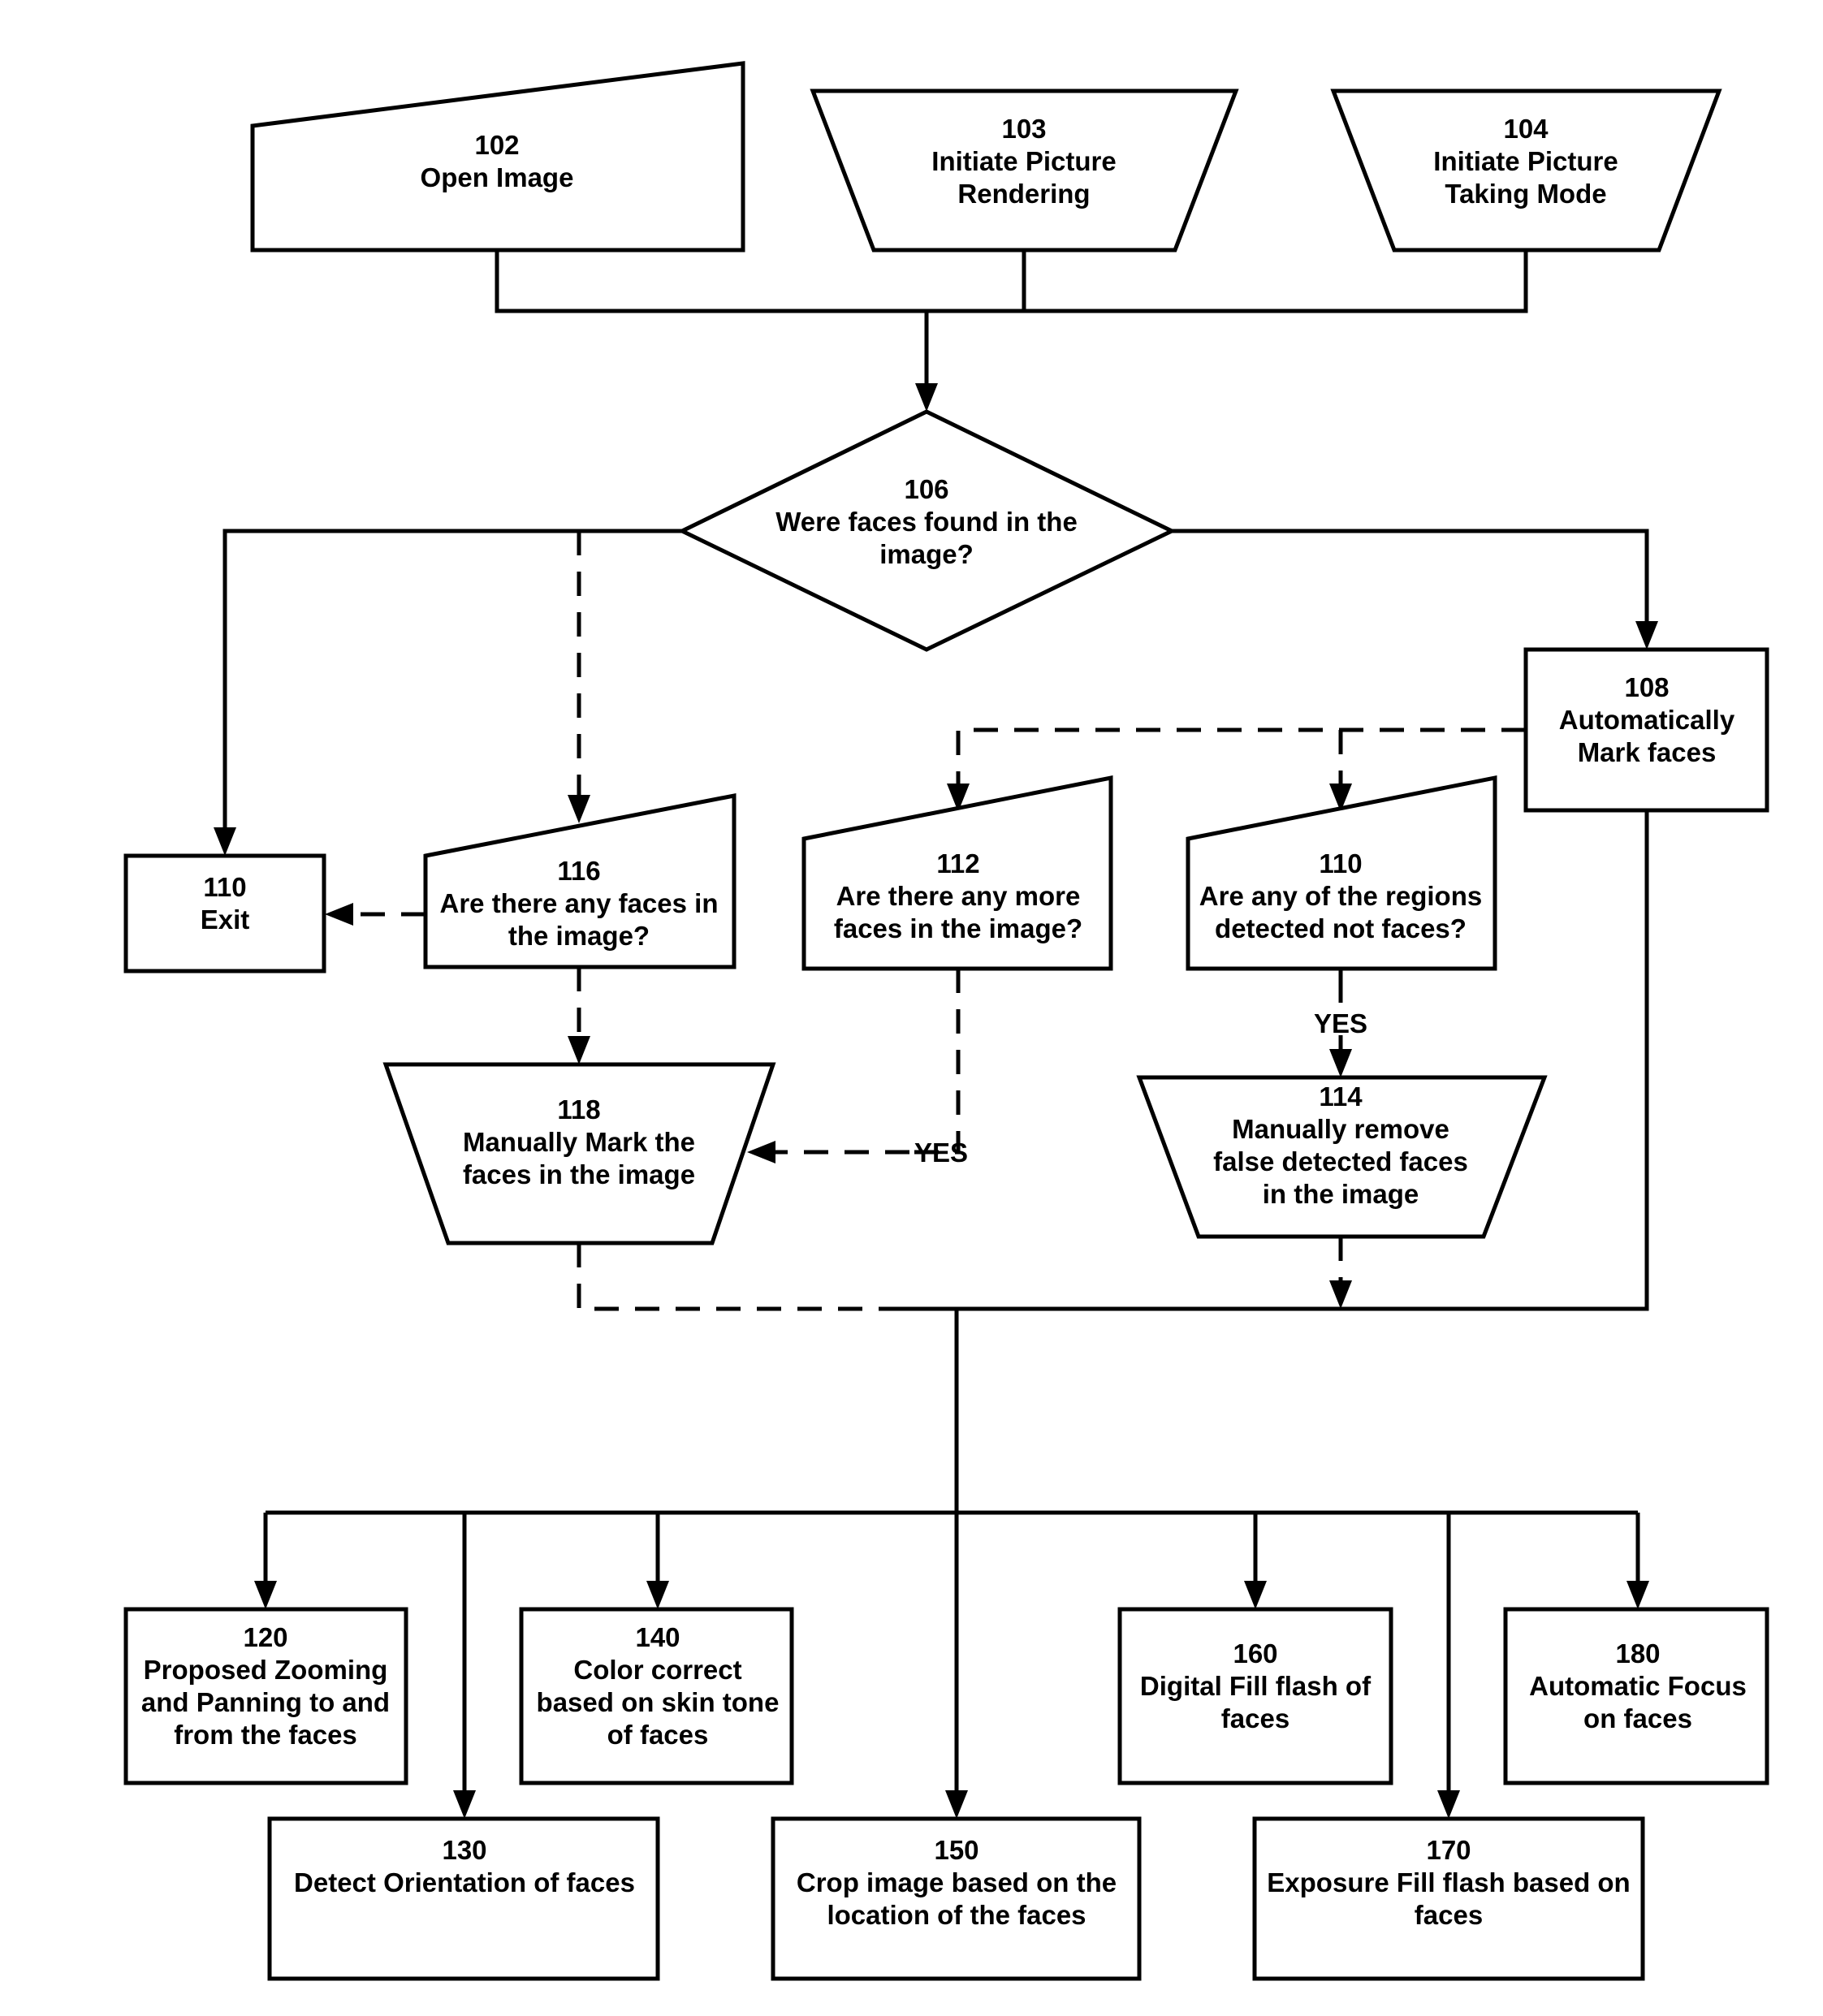 This screenshot has height=2016, width=1823. Describe the element at coordinates (941, 1153) in the screenshot. I see `edge-label-yes-112: YES` at that location.